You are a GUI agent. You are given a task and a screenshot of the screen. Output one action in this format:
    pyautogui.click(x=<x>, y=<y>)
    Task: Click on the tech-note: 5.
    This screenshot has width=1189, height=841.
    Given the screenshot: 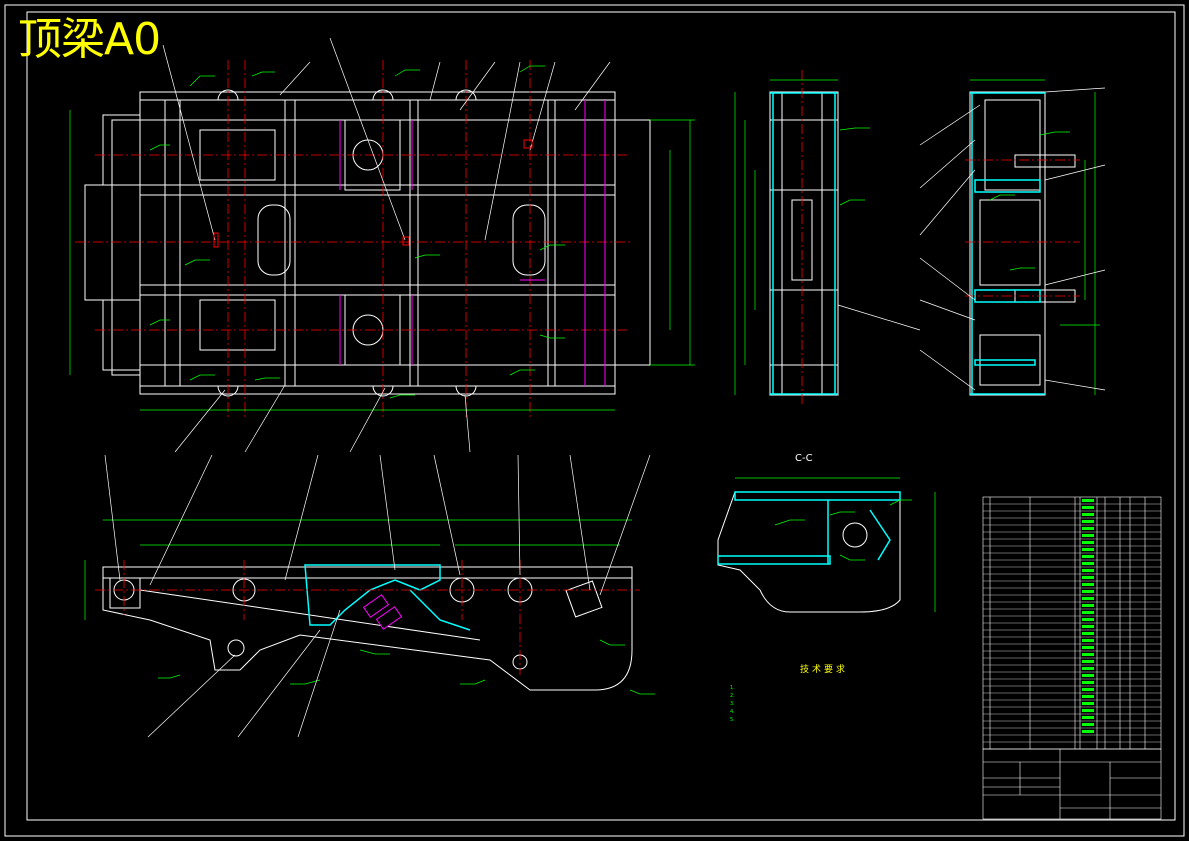 What is the action you would take?
    pyautogui.click(x=732, y=720)
    